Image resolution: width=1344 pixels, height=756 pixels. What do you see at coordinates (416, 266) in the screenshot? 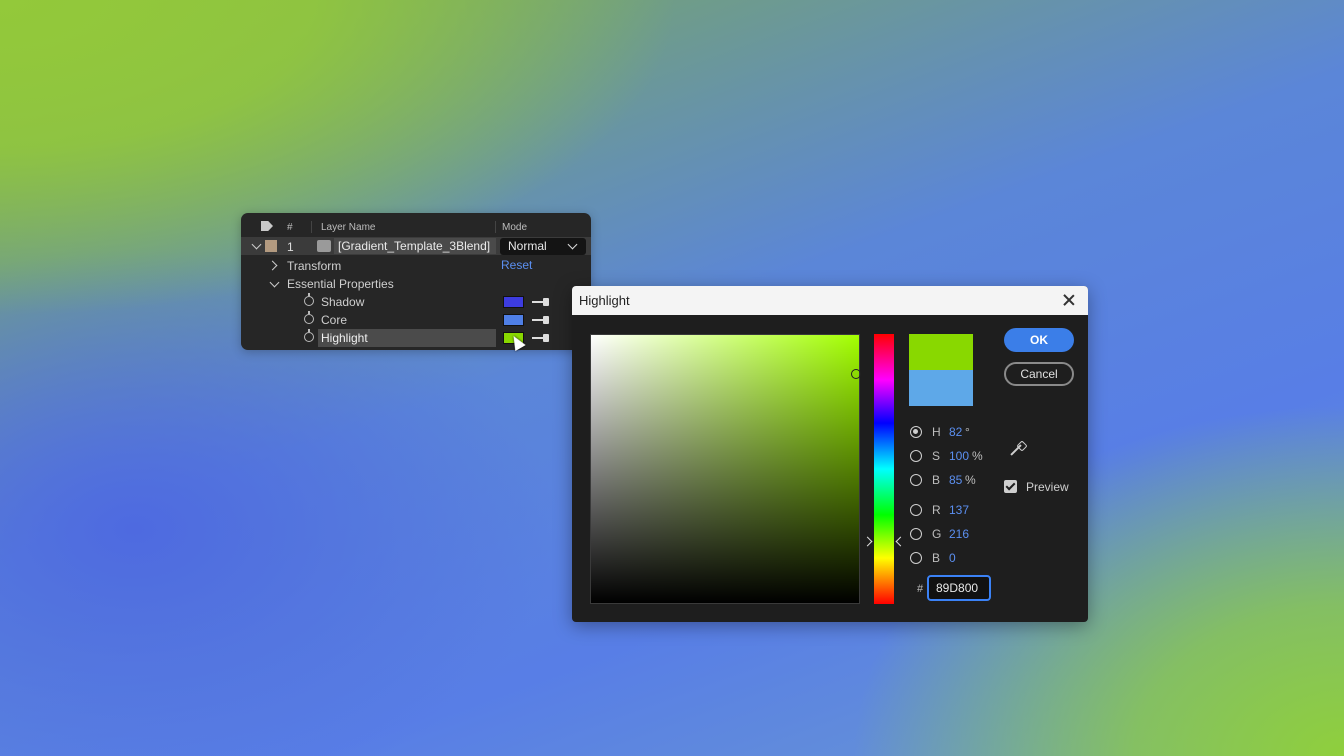
I see `transform-row: Transform Reset` at bounding box center [416, 266].